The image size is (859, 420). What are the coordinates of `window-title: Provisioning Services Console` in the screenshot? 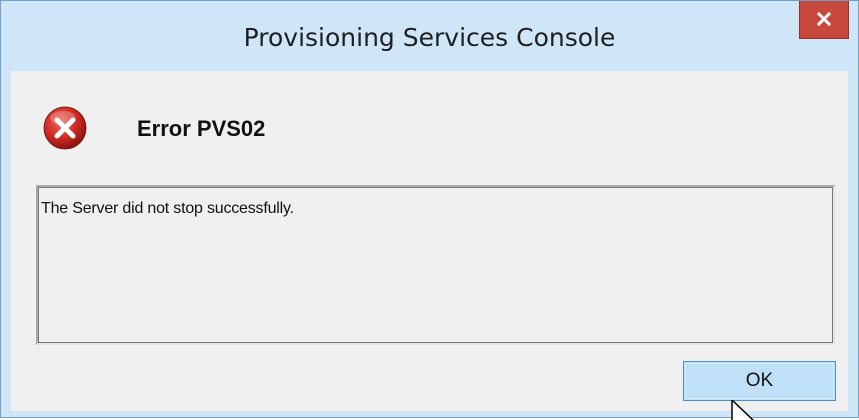 It's located at (429, 37).